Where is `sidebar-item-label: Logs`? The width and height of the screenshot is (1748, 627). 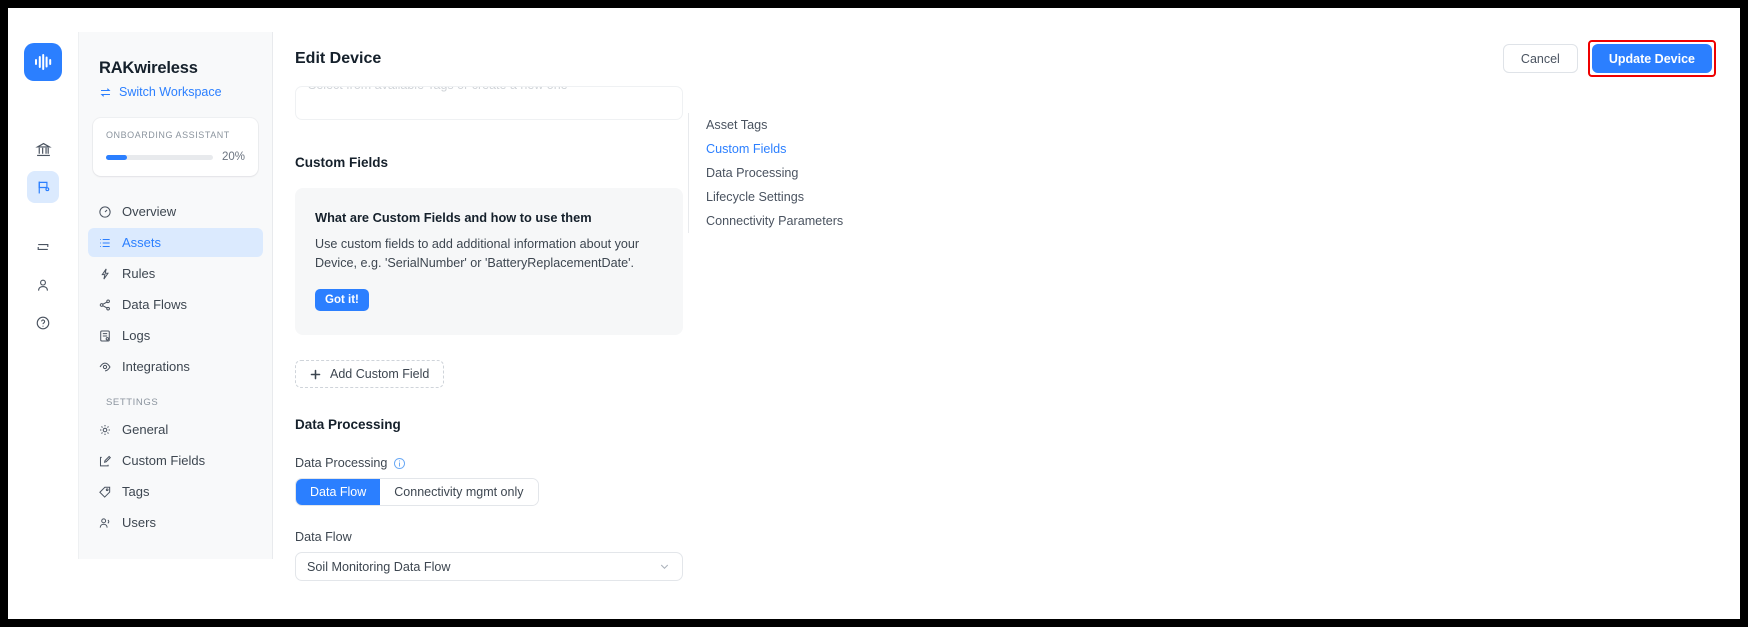
sidebar-item-label: Logs is located at coordinates (136, 335).